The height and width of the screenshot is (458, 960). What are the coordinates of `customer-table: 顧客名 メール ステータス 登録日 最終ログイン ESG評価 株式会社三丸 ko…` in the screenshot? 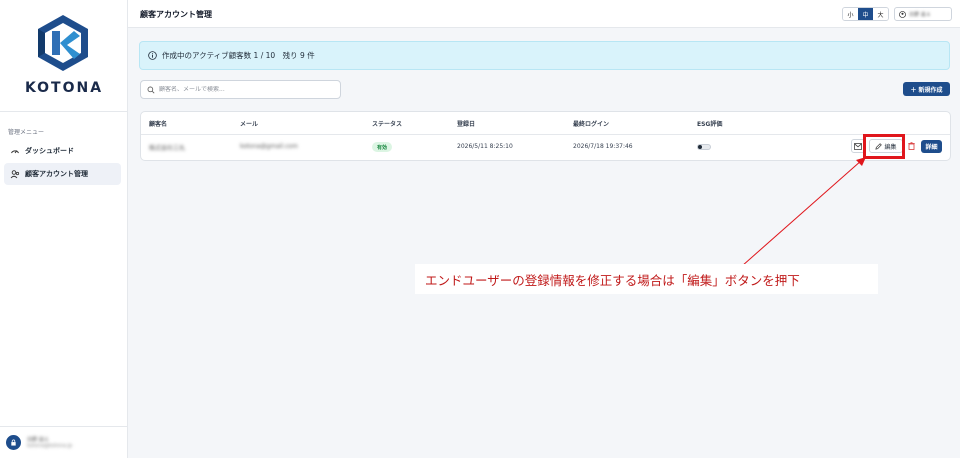 It's located at (545, 136).